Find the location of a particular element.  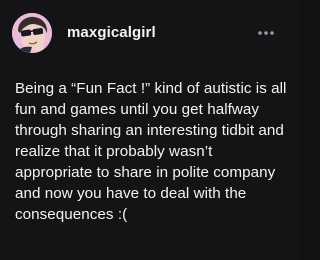

avatar is located at coordinates (32, 33).